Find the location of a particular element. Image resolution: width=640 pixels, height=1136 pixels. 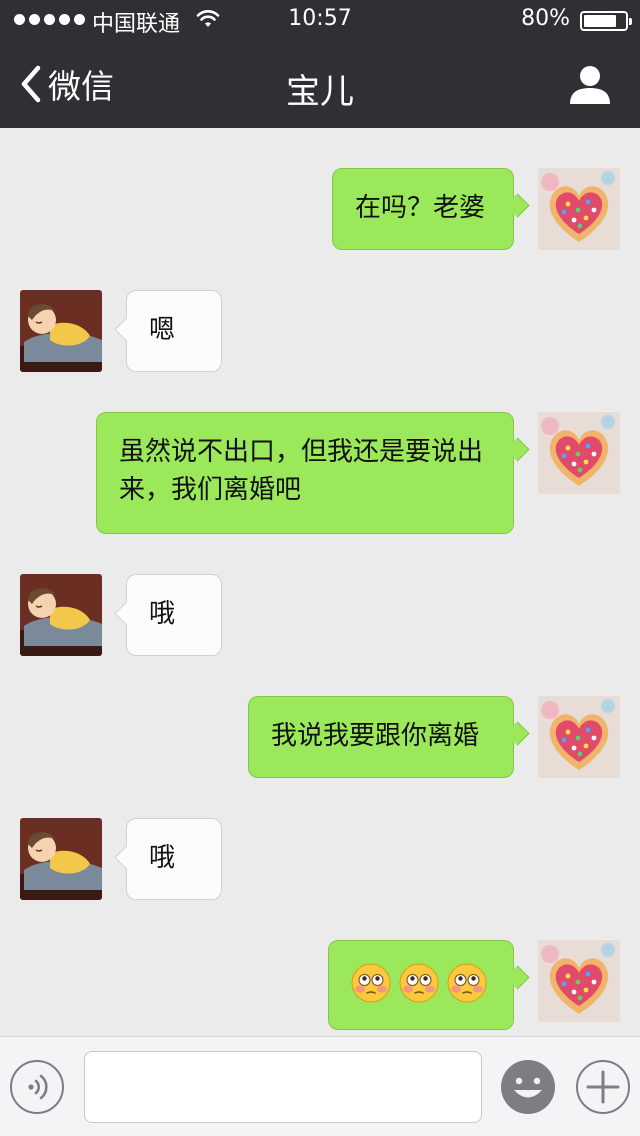

emoji-picker-icon is located at coordinates (528, 1087).